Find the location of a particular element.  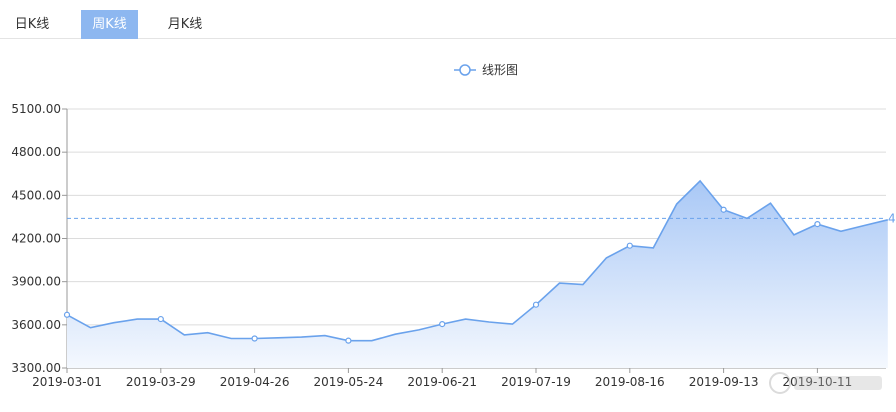

average-line-label: 4 is located at coordinates (892, 218).